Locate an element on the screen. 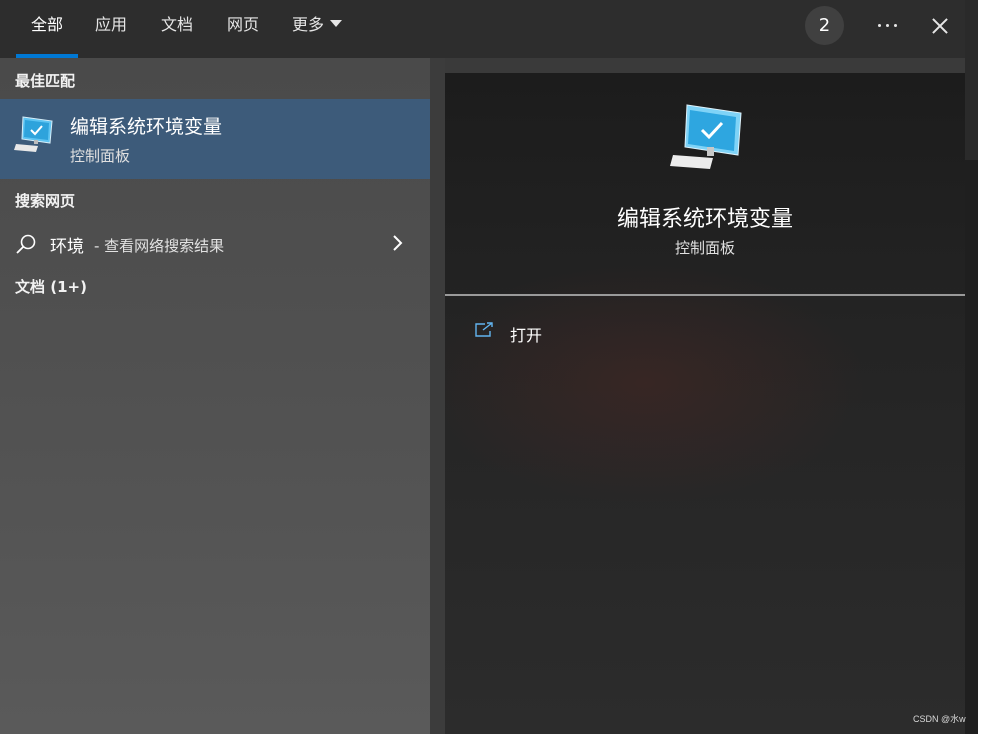  best-match-header: 最佳匹配 is located at coordinates (45, 81).